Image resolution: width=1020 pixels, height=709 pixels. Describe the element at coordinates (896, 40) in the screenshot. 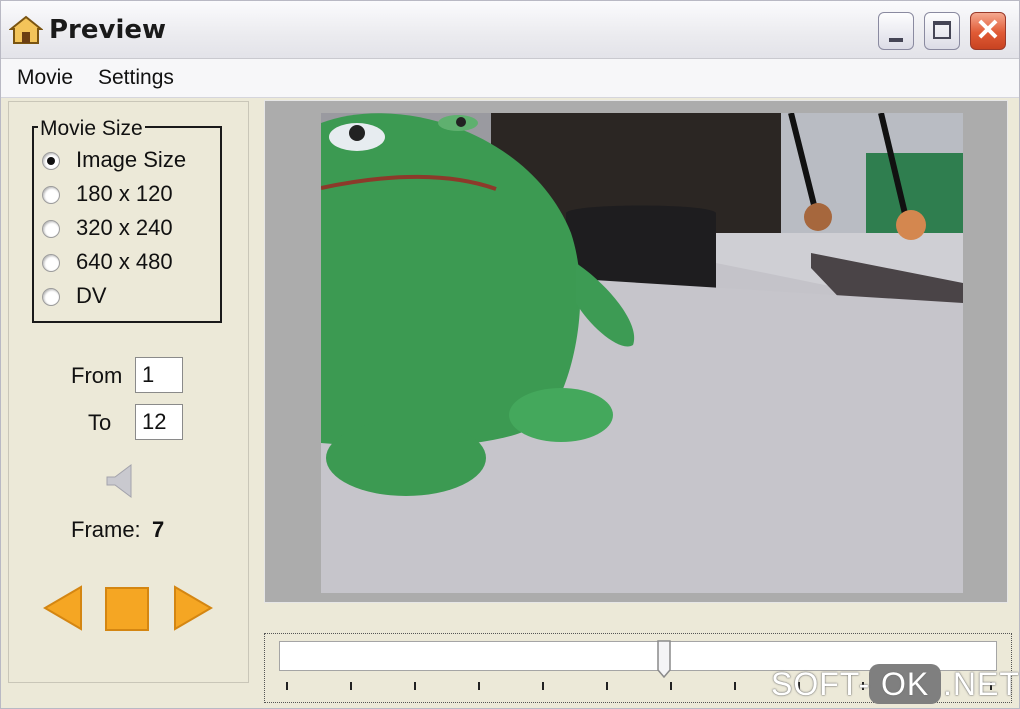

I see `minimize-icon` at that location.